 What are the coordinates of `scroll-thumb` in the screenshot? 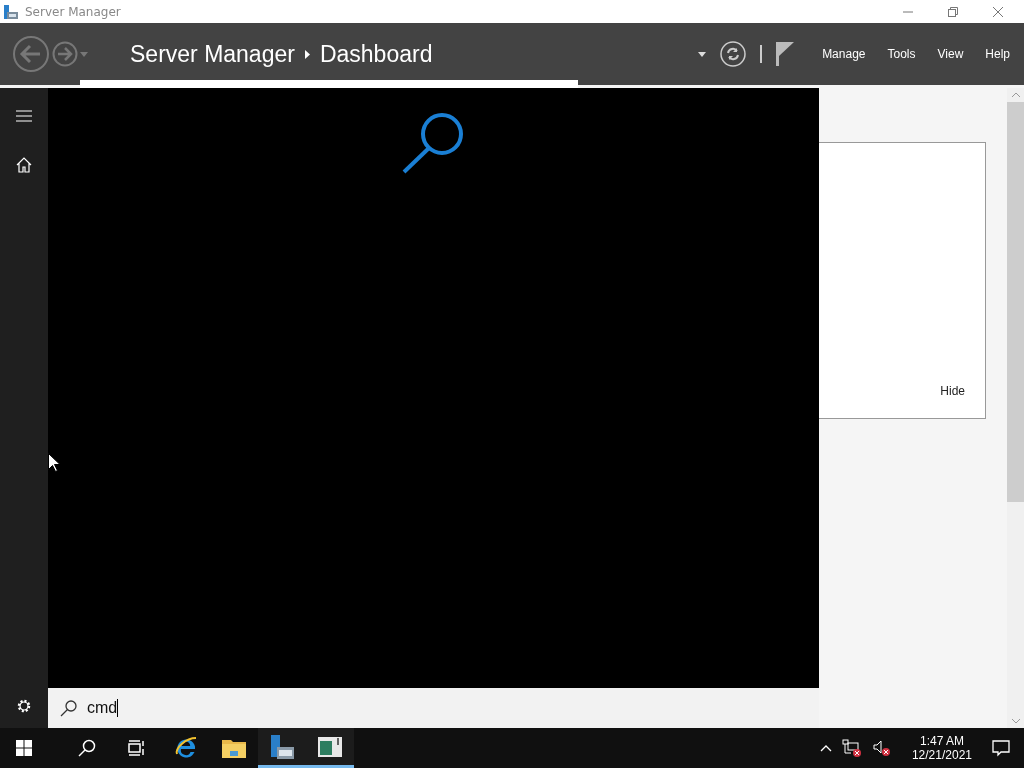 It's located at (1015, 302).